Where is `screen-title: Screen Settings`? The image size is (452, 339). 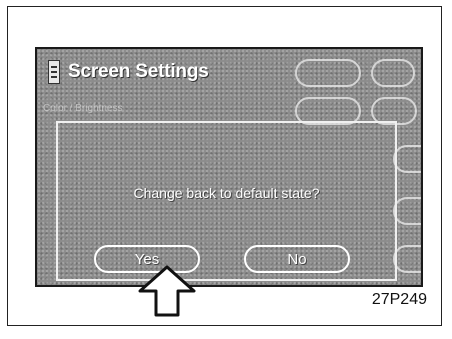
screen-title: Screen Settings is located at coordinates (138, 71).